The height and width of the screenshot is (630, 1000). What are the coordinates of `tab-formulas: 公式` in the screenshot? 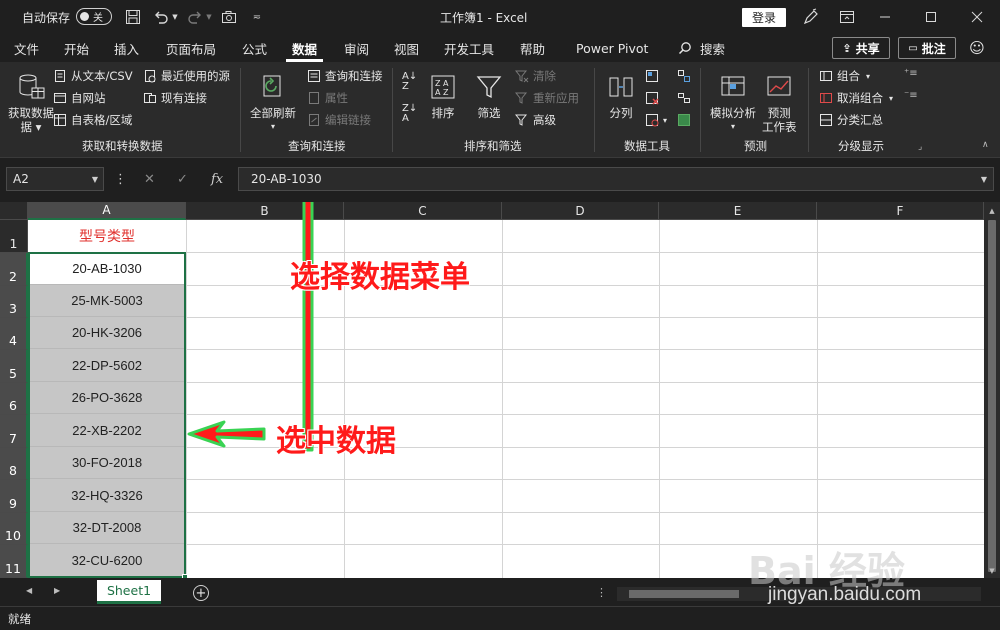 It's located at (254, 48).